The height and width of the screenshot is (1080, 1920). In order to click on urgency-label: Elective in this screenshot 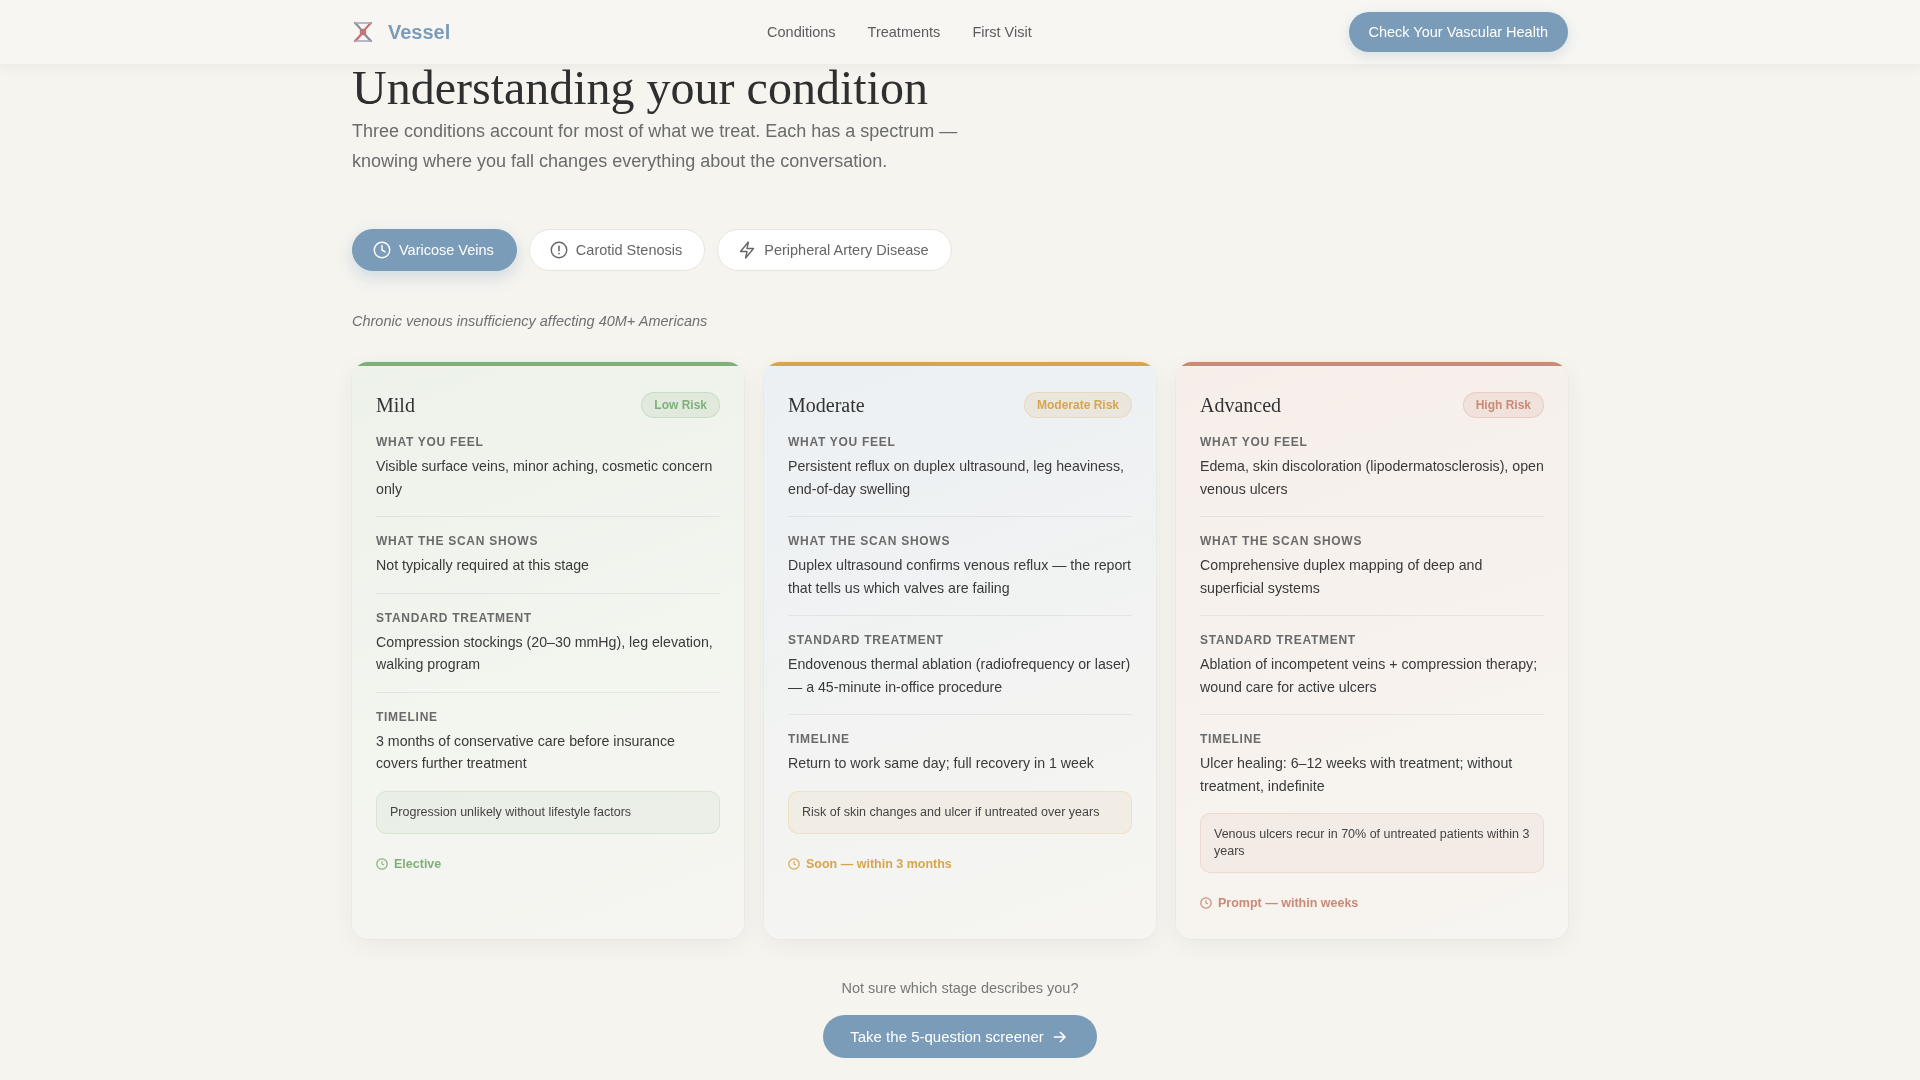, I will do `click(418, 863)`.